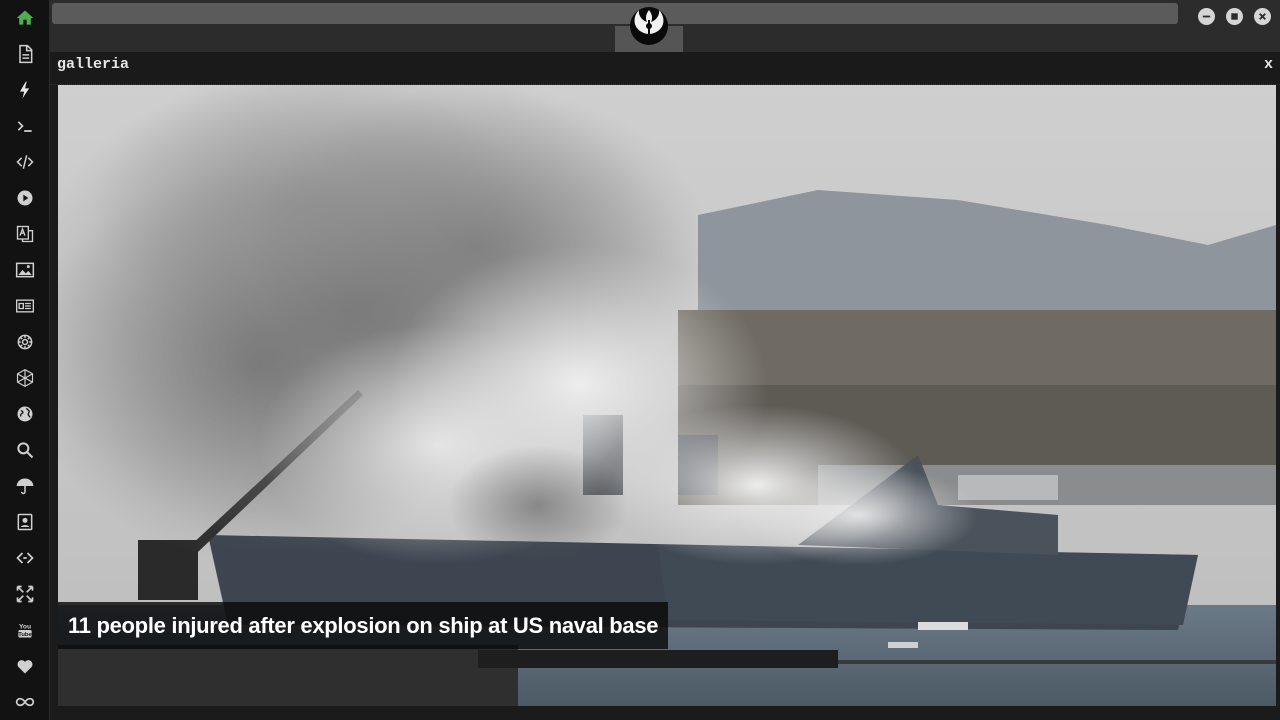 Image resolution: width=1280 pixels, height=720 pixels. What do you see at coordinates (25, 486) in the screenshot?
I see `umbrella-icon` at bounding box center [25, 486].